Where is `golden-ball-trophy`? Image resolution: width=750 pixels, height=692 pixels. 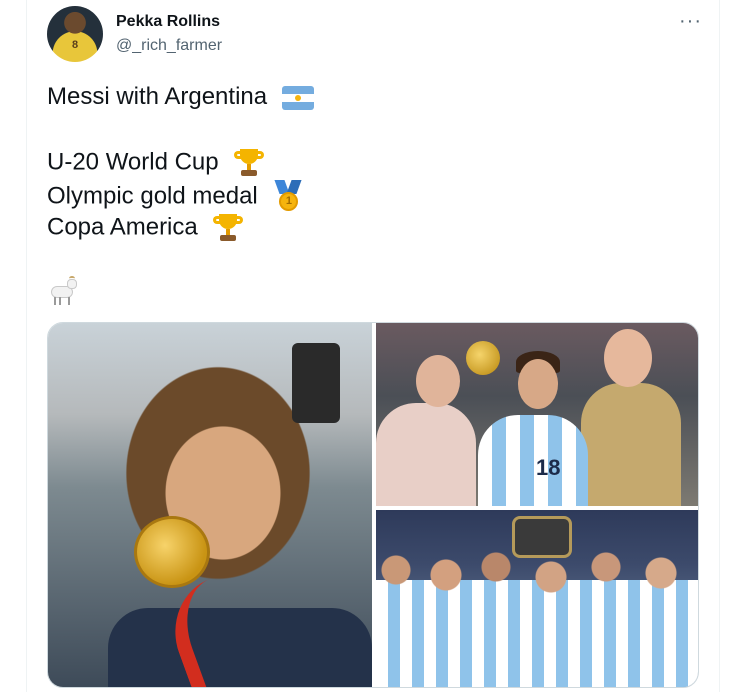
golden-ball-trophy is located at coordinates (483, 358).